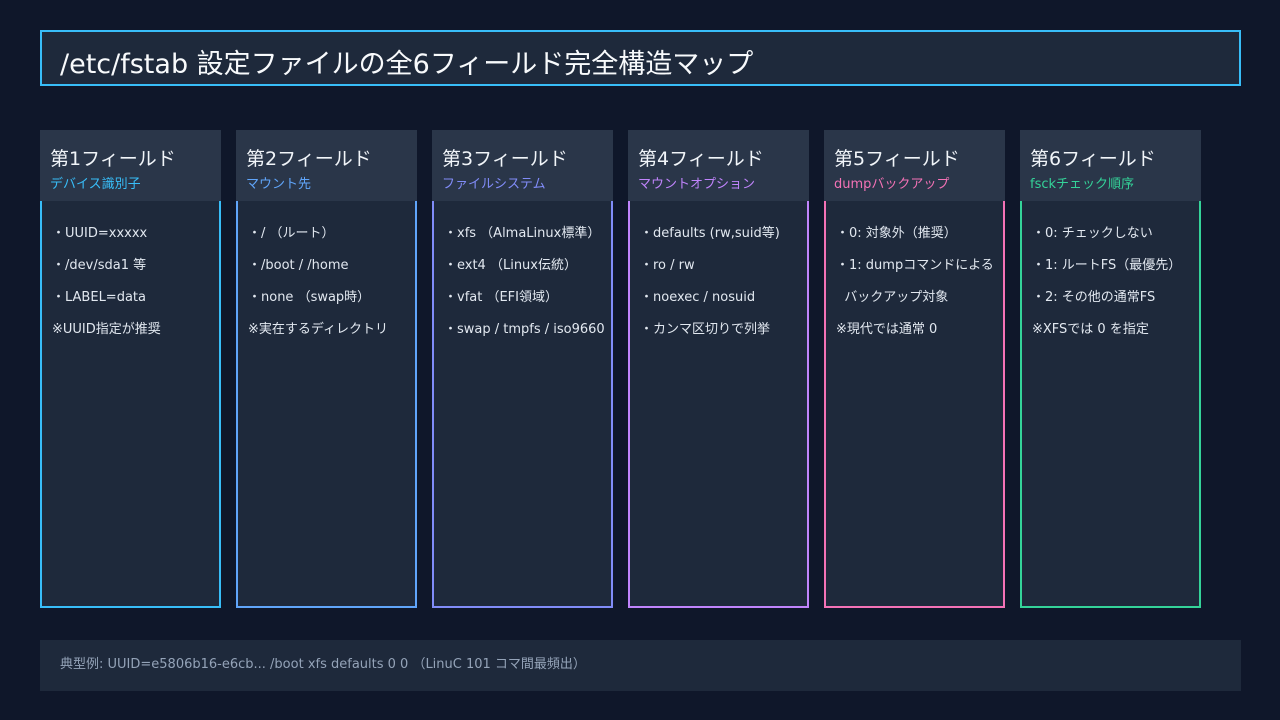 Image resolution: width=1280 pixels, height=720 pixels. What do you see at coordinates (279, 184) in the screenshot?
I see `field-subtitle: マウント先` at bounding box center [279, 184].